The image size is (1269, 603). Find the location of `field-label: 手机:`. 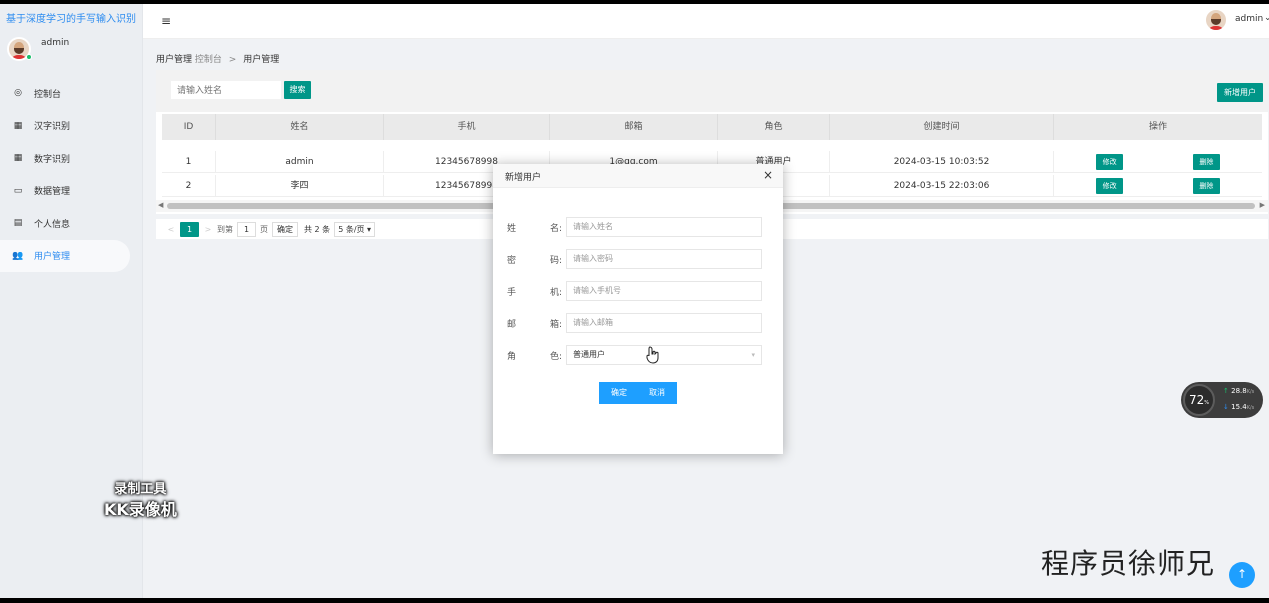

field-label: 手机: is located at coordinates (534, 293).